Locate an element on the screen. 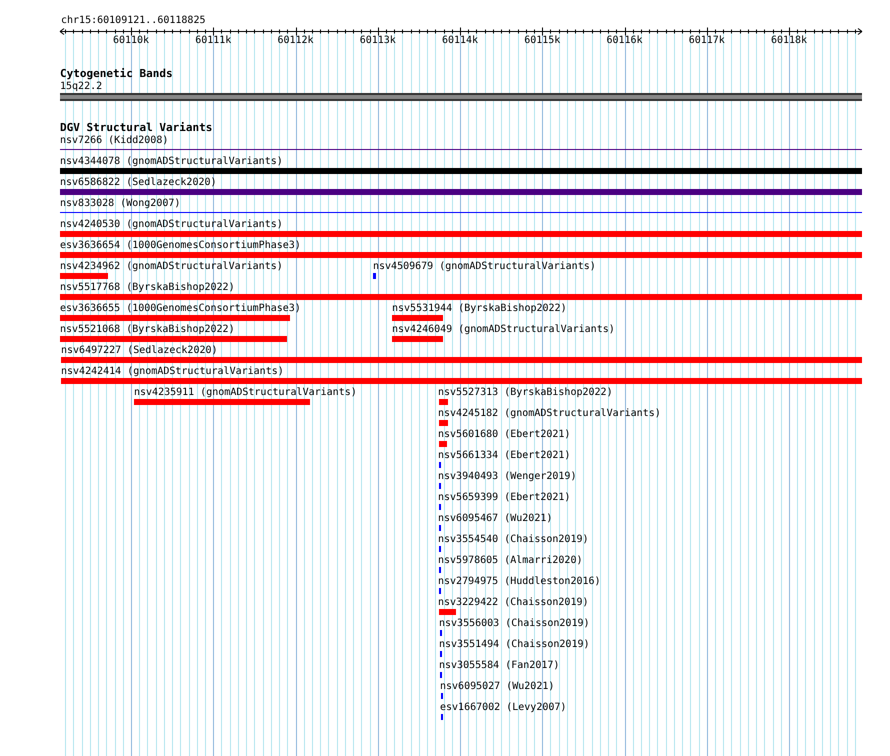  feature-label: nsv3556003 (Chaisson2019) is located at coordinates (514, 623).